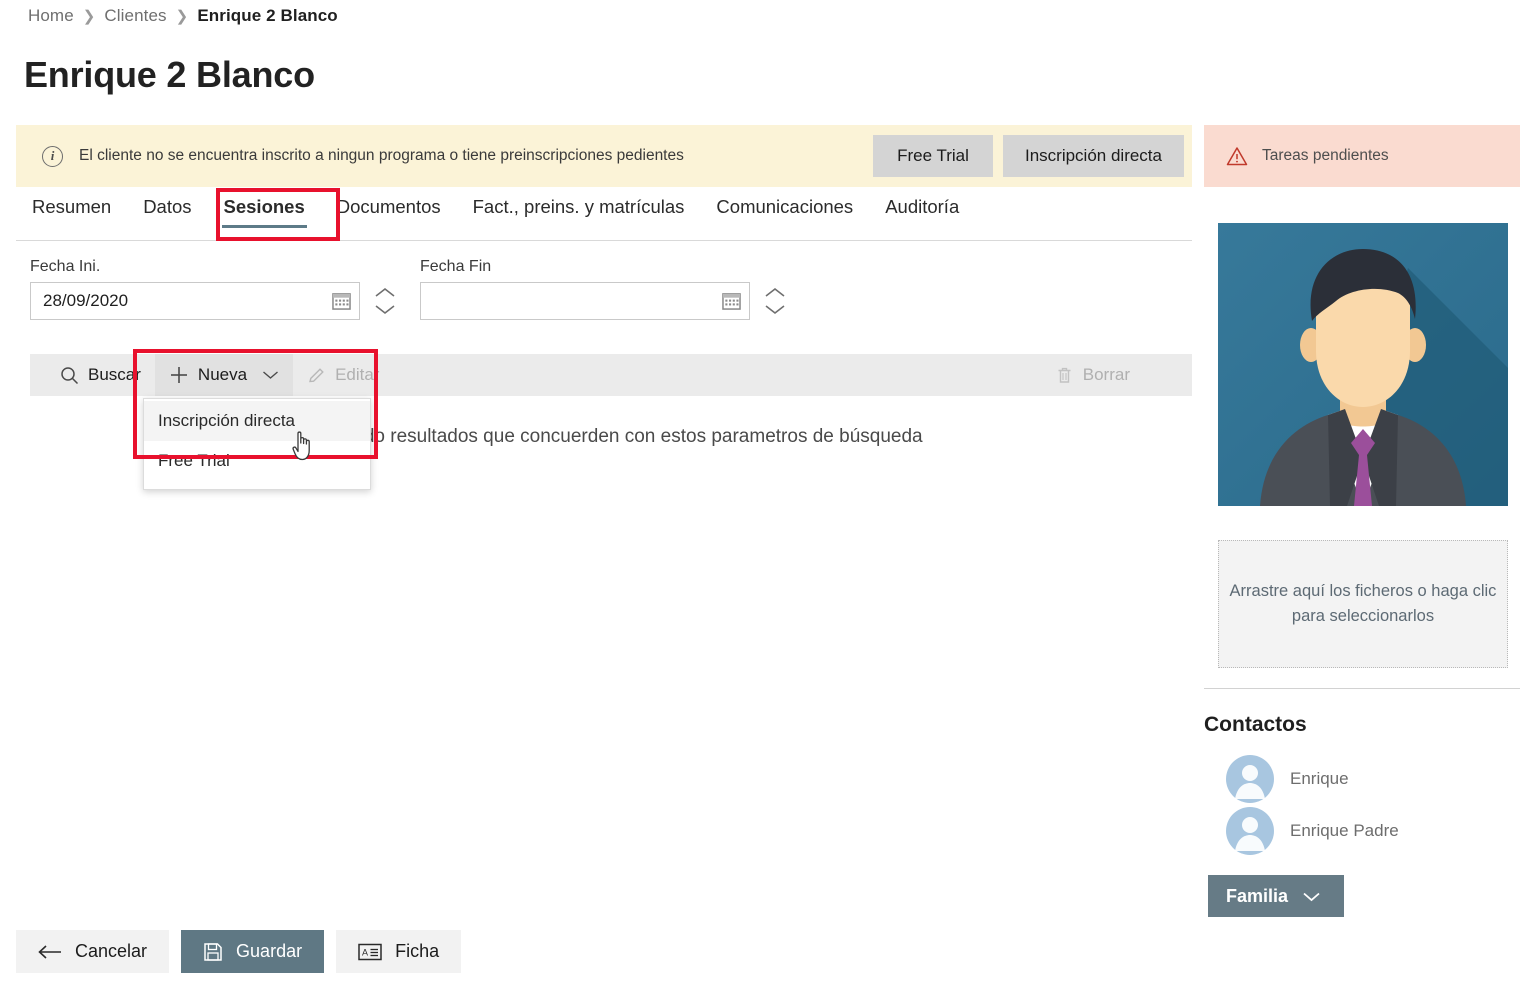  Describe the element at coordinates (135, 16) in the screenshot. I see `breadcrumb-item-clientes: Clientes` at that location.